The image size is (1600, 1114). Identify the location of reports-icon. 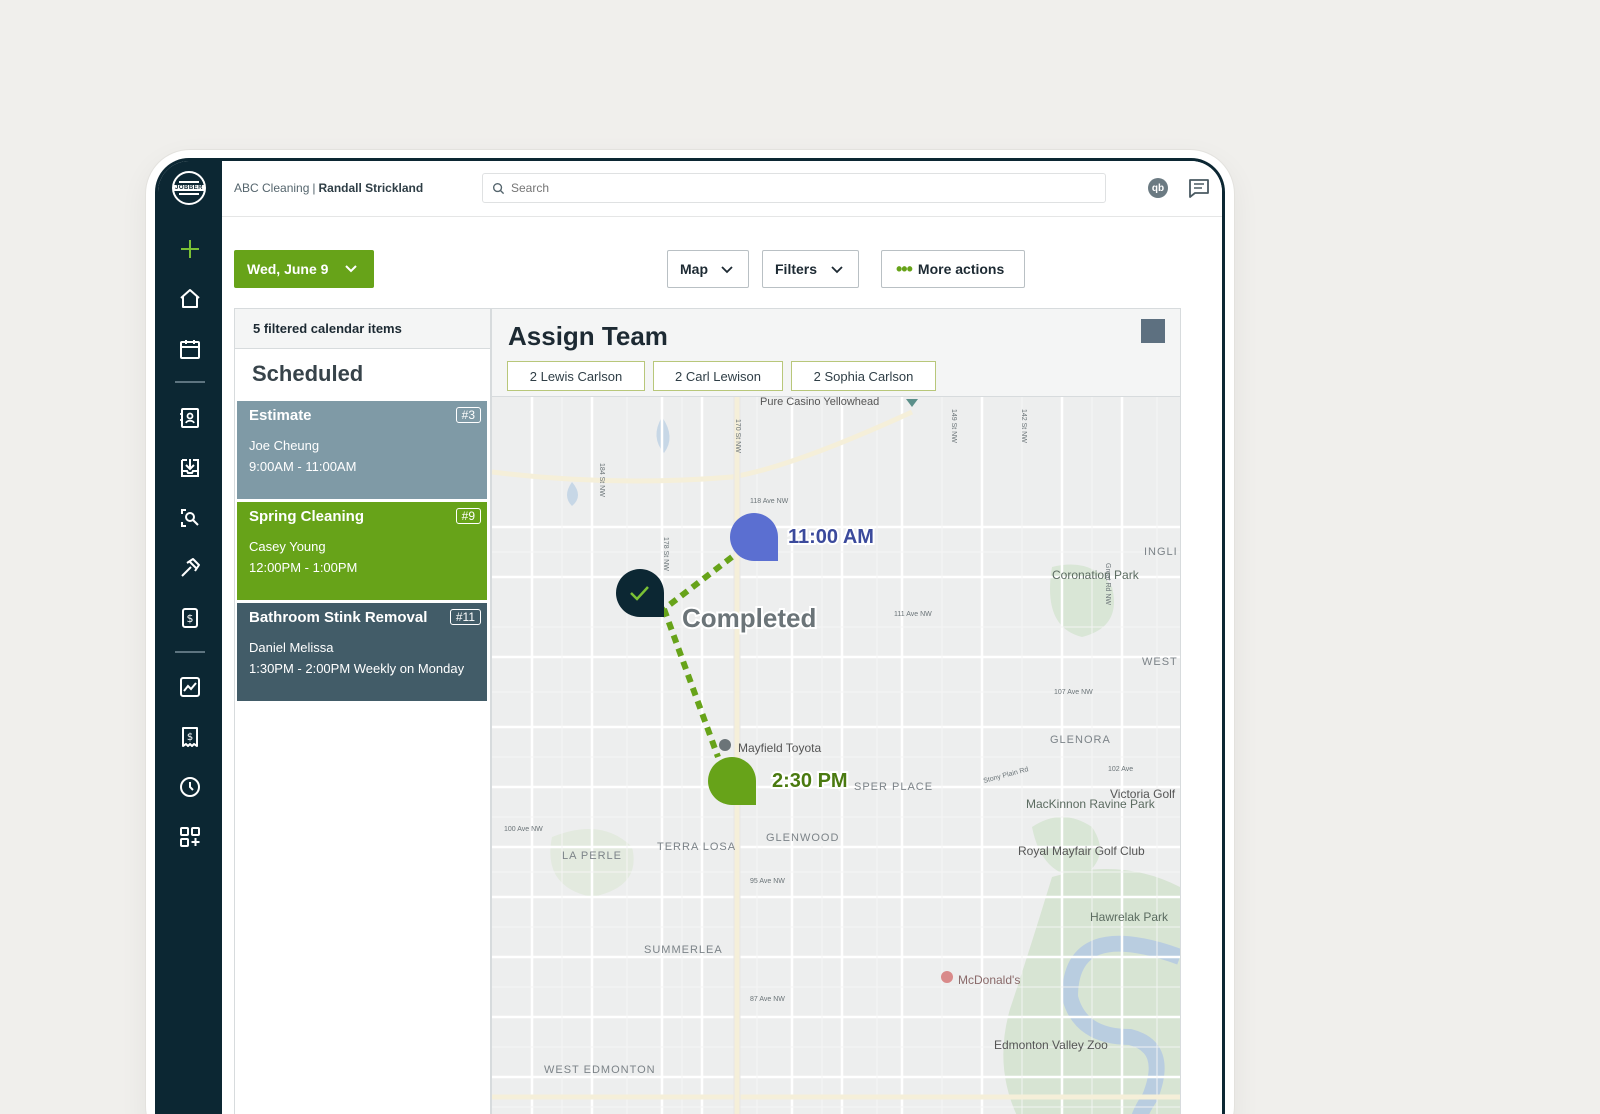
(190, 687).